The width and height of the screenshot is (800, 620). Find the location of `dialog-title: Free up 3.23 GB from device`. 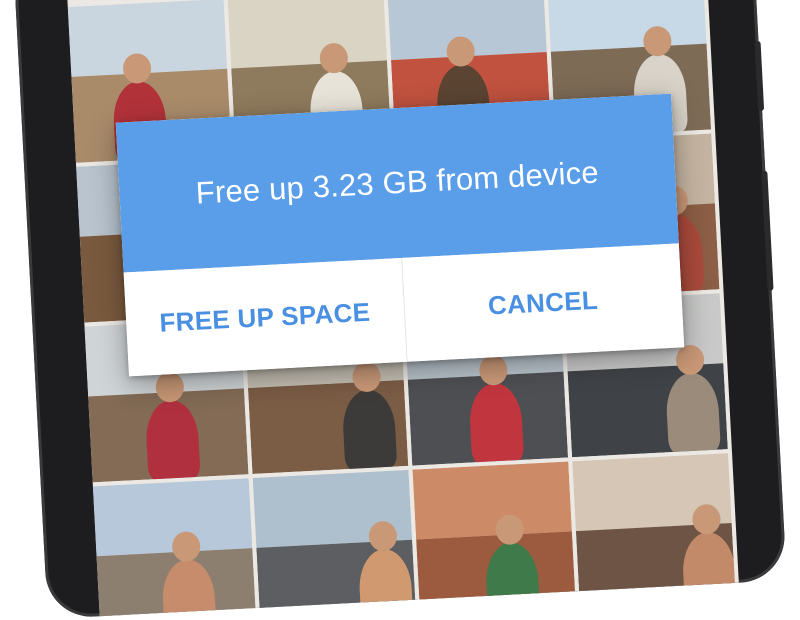

dialog-title: Free up 3.23 GB from device is located at coordinates (397, 182).